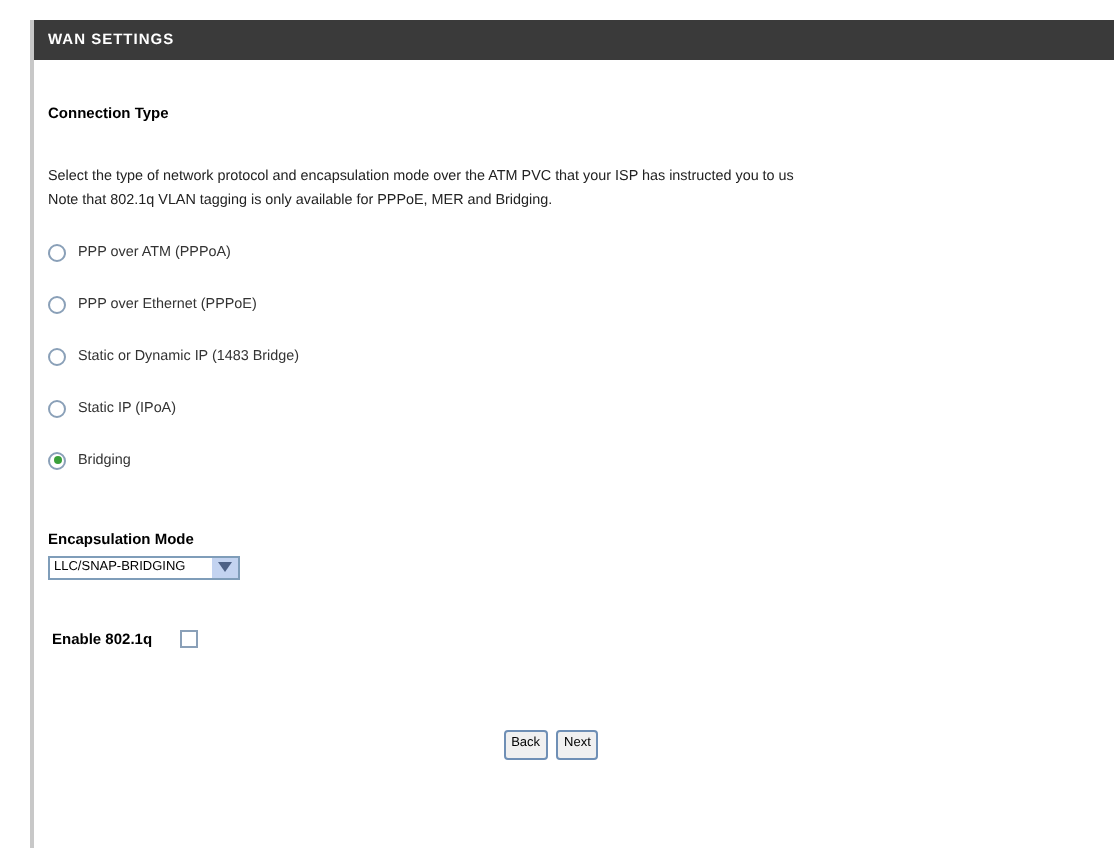 The image size is (1114, 848). What do you see at coordinates (225, 567) in the screenshot?
I see `dropdown-icon` at bounding box center [225, 567].